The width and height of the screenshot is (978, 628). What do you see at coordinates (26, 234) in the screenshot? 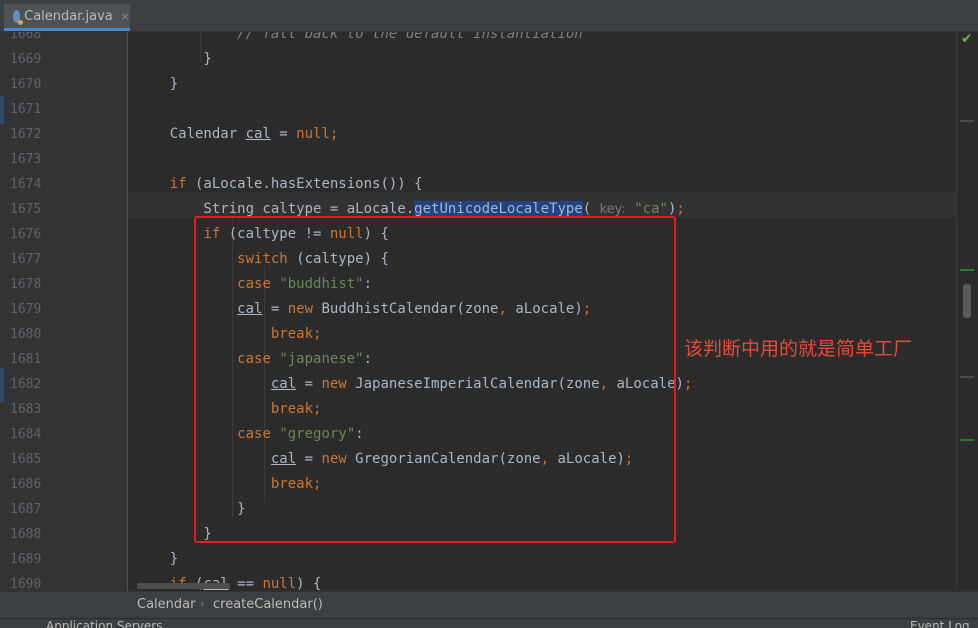
I see `line-number: 1676` at bounding box center [26, 234].